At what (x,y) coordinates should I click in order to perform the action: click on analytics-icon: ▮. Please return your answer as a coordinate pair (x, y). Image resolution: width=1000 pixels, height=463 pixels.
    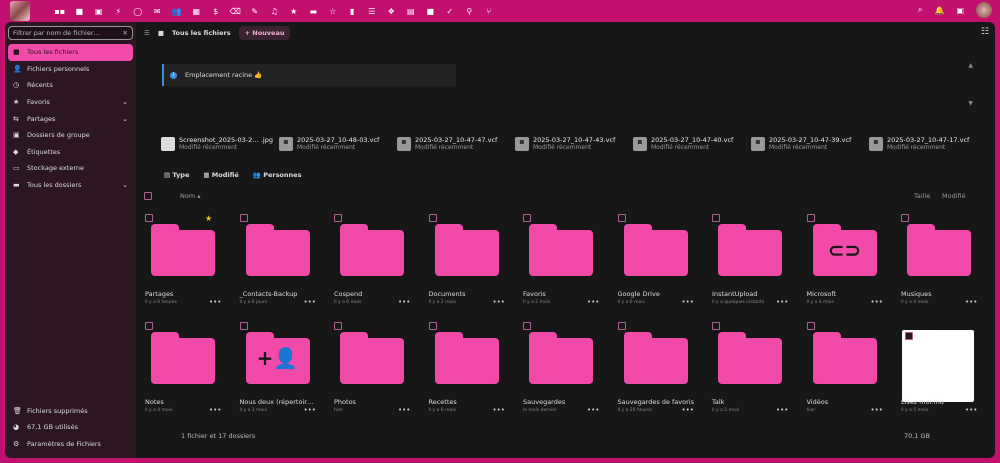
    Looking at the image, I should click on (353, 11).